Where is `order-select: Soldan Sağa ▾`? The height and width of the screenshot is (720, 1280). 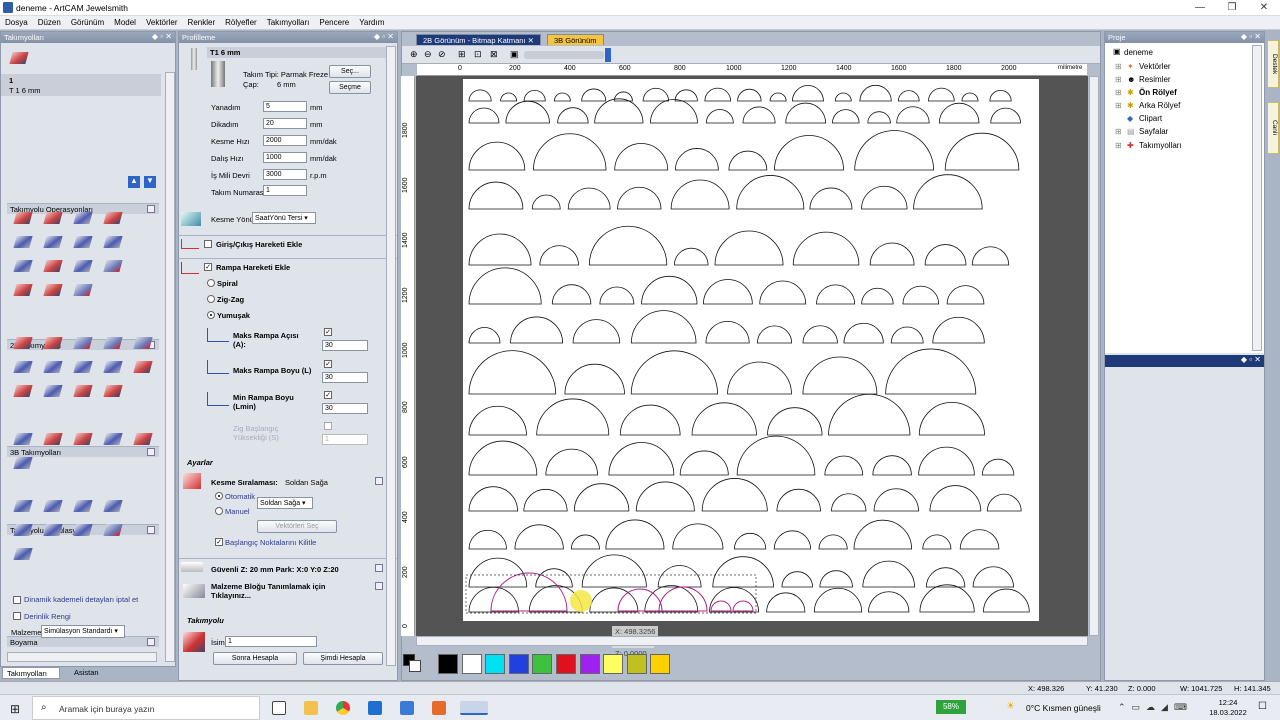 order-select: Soldan Sağa ▾ is located at coordinates (285, 503).